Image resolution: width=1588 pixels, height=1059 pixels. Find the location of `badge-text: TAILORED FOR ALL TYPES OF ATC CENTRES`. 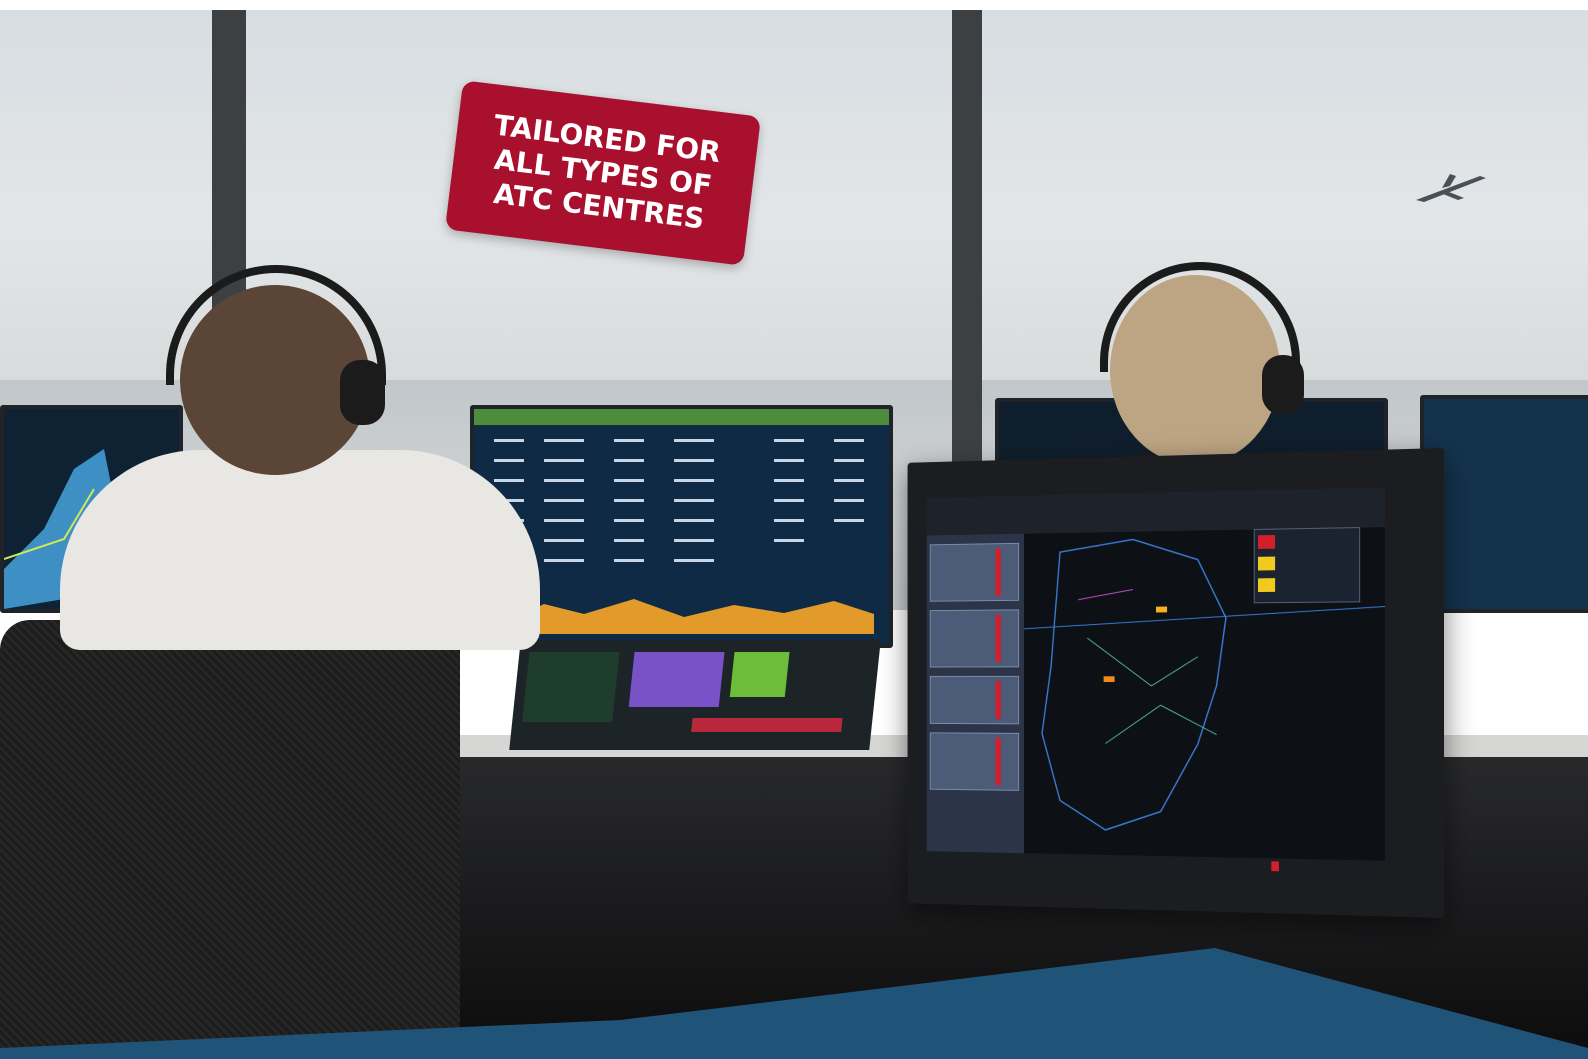

badge-text: TAILORED FOR ALL TYPES OF ATC CENTRES is located at coordinates (607, 172).